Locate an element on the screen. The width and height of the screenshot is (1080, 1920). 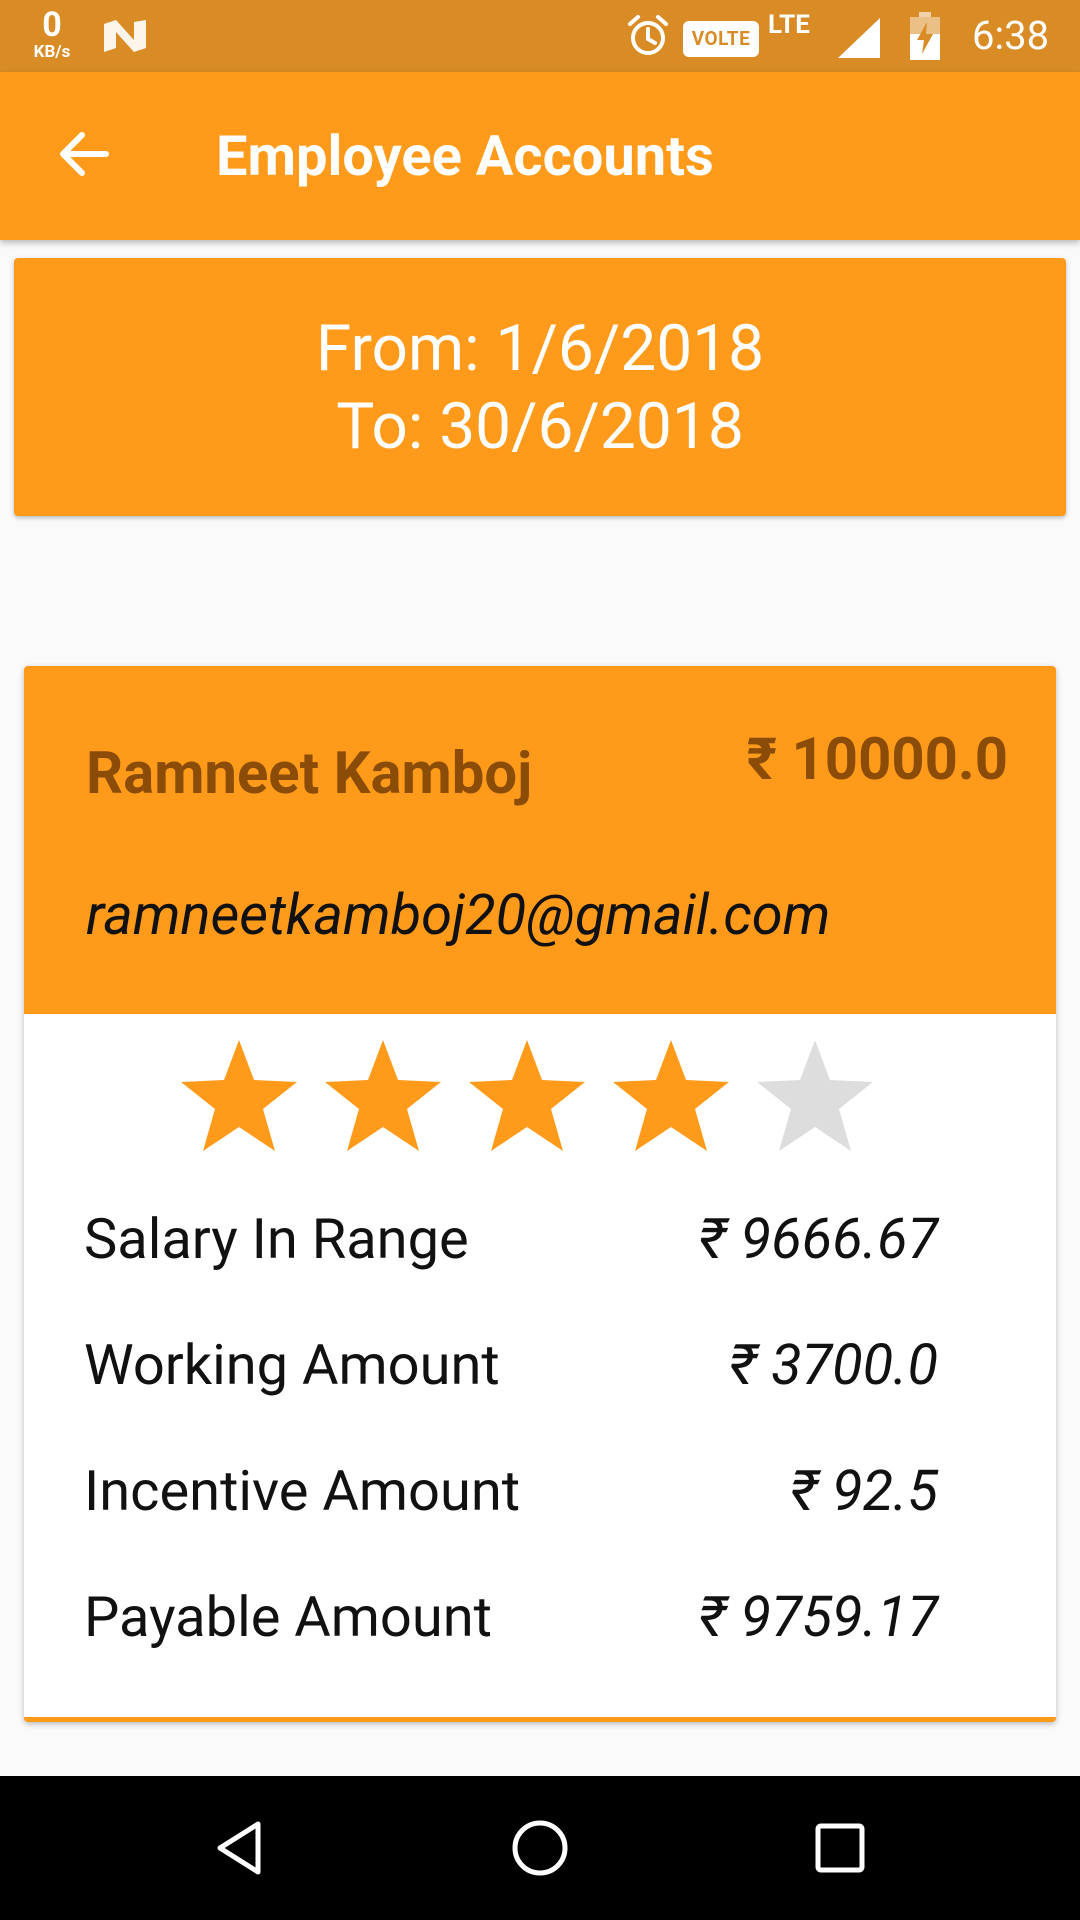
amount-label: Salary In Range is located at coordinates (276, 1239).